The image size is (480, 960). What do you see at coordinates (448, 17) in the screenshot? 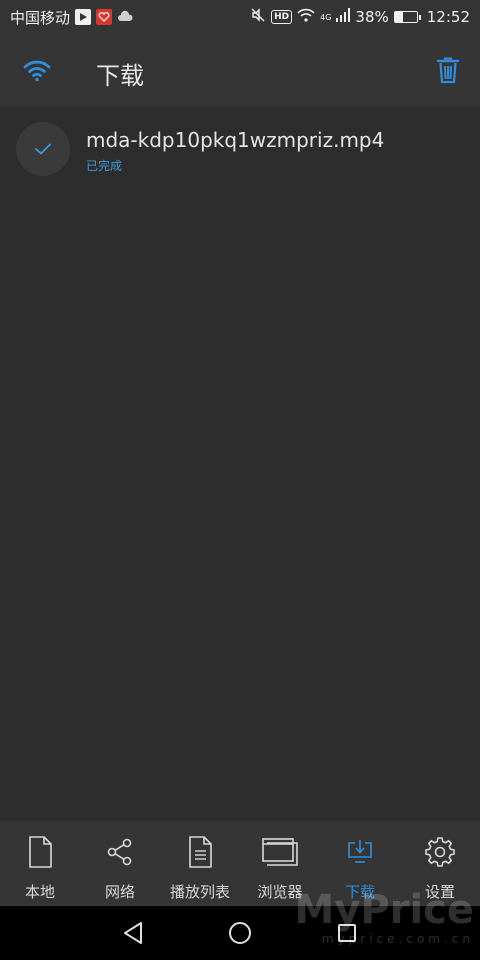
I see `clock: 12:52` at bounding box center [448, 17].